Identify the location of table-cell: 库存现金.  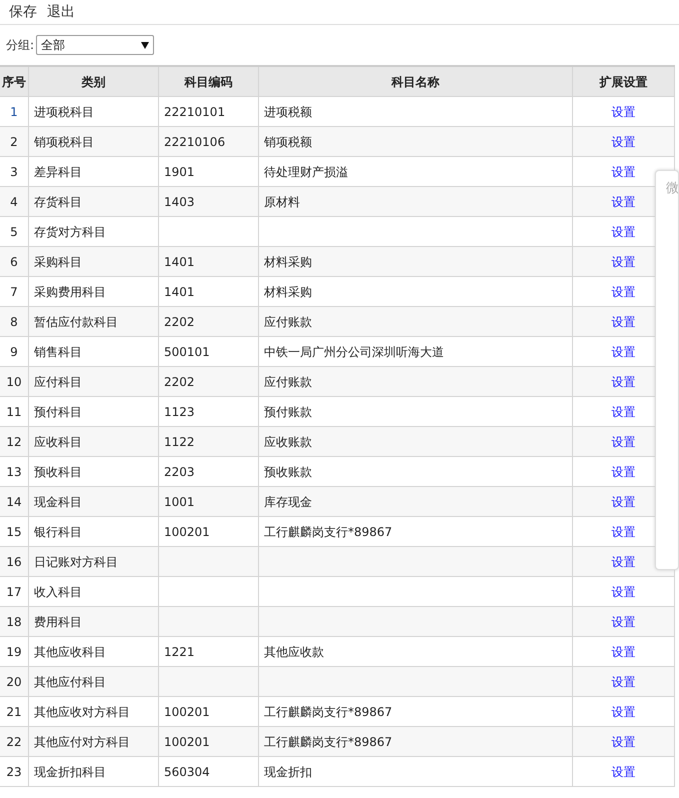
(415, 501).